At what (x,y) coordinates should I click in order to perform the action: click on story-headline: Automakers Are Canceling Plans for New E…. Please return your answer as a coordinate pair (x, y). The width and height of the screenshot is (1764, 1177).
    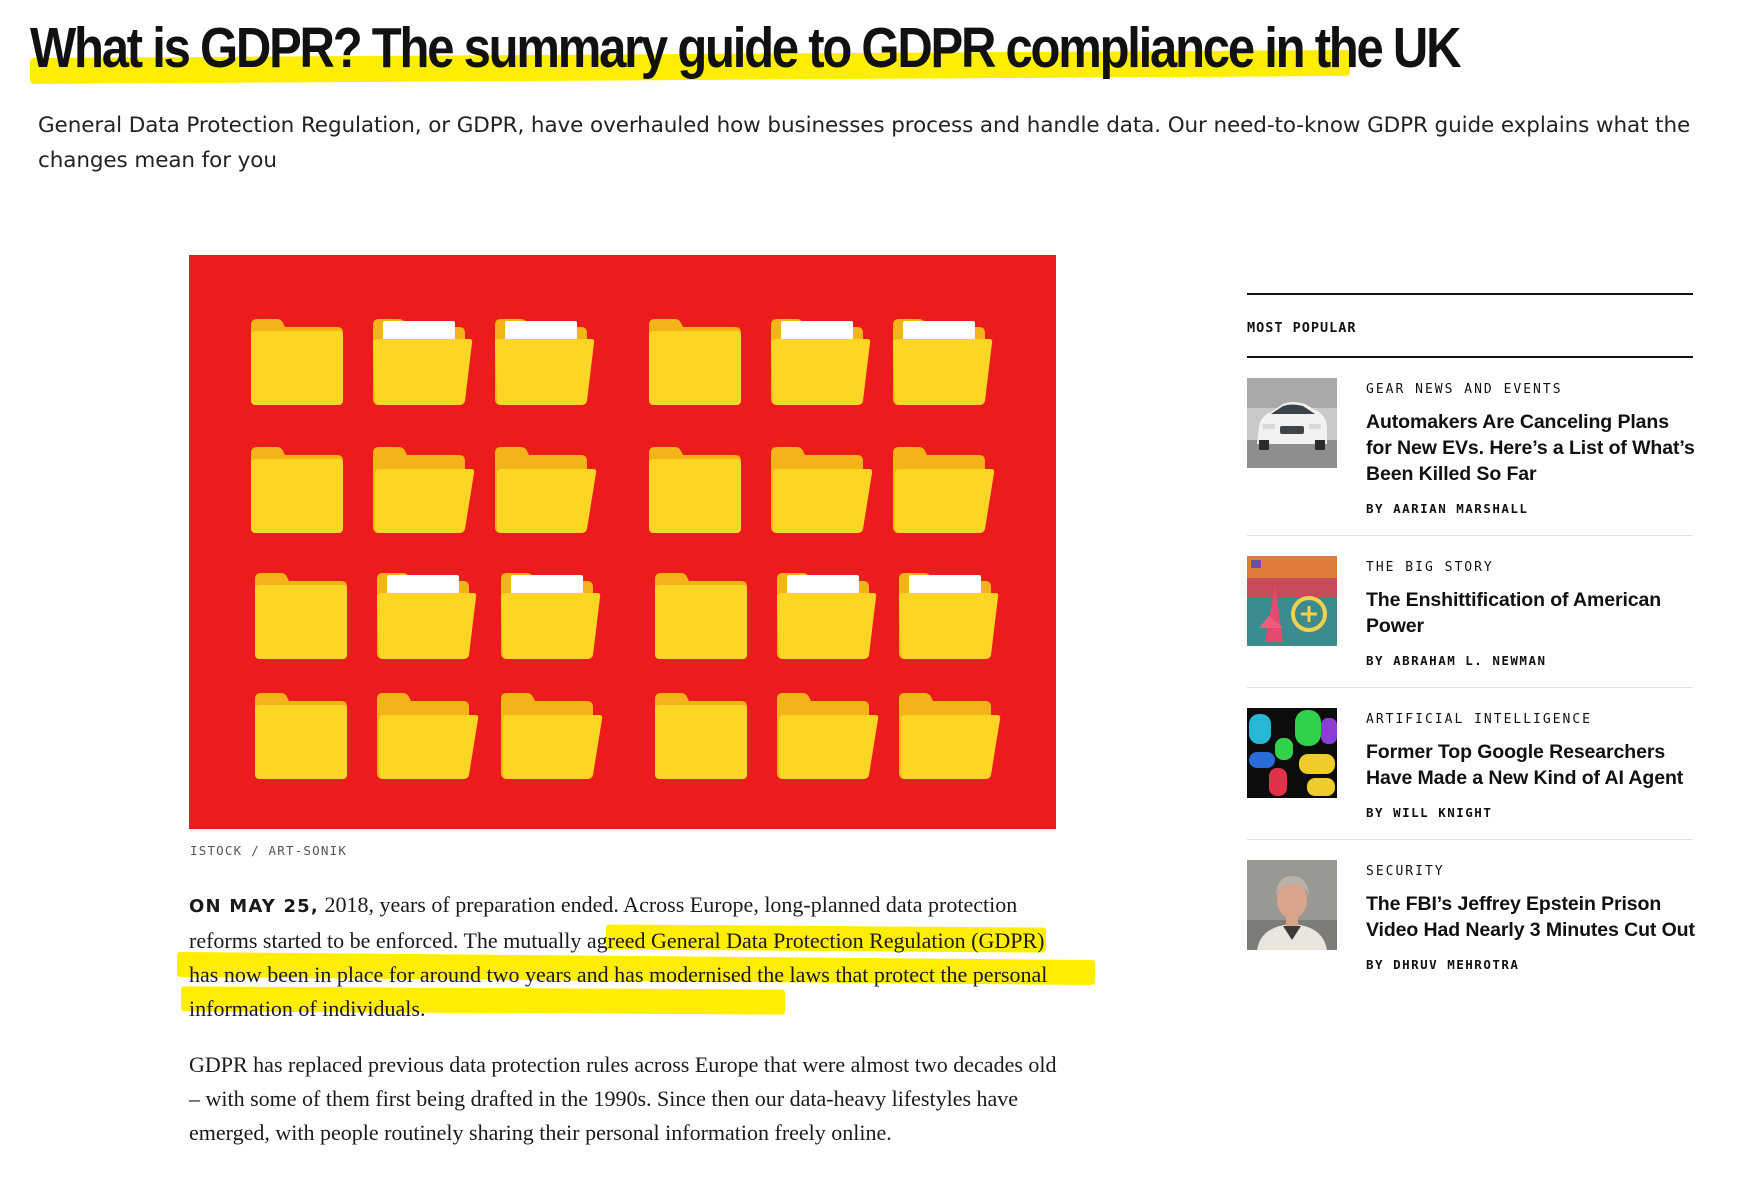
    Looking at the image, I should click on (1531, 448).